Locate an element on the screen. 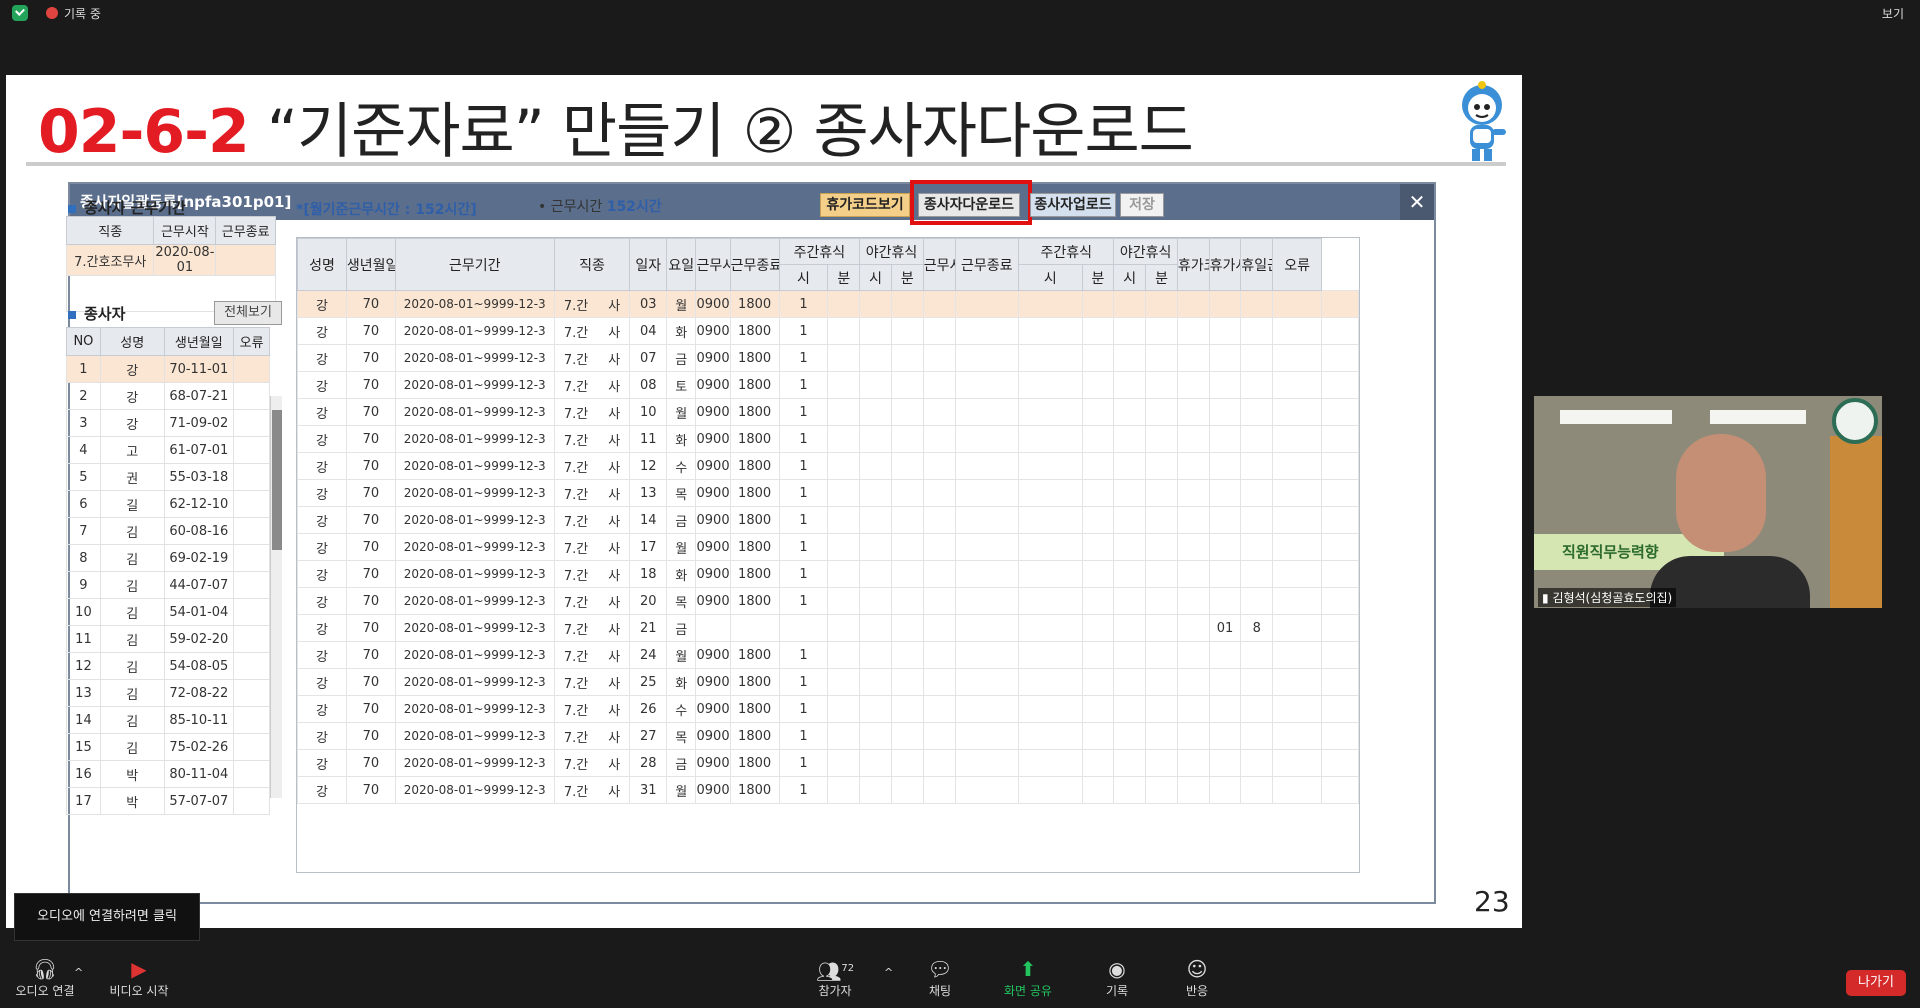 The height and width of the screenshot is (1008, 1920). grid-row: 강 70 2020-08-01~9999-12-3 7.간 사 20 목 0900 1800 1 is located at coordinates (828, 601).